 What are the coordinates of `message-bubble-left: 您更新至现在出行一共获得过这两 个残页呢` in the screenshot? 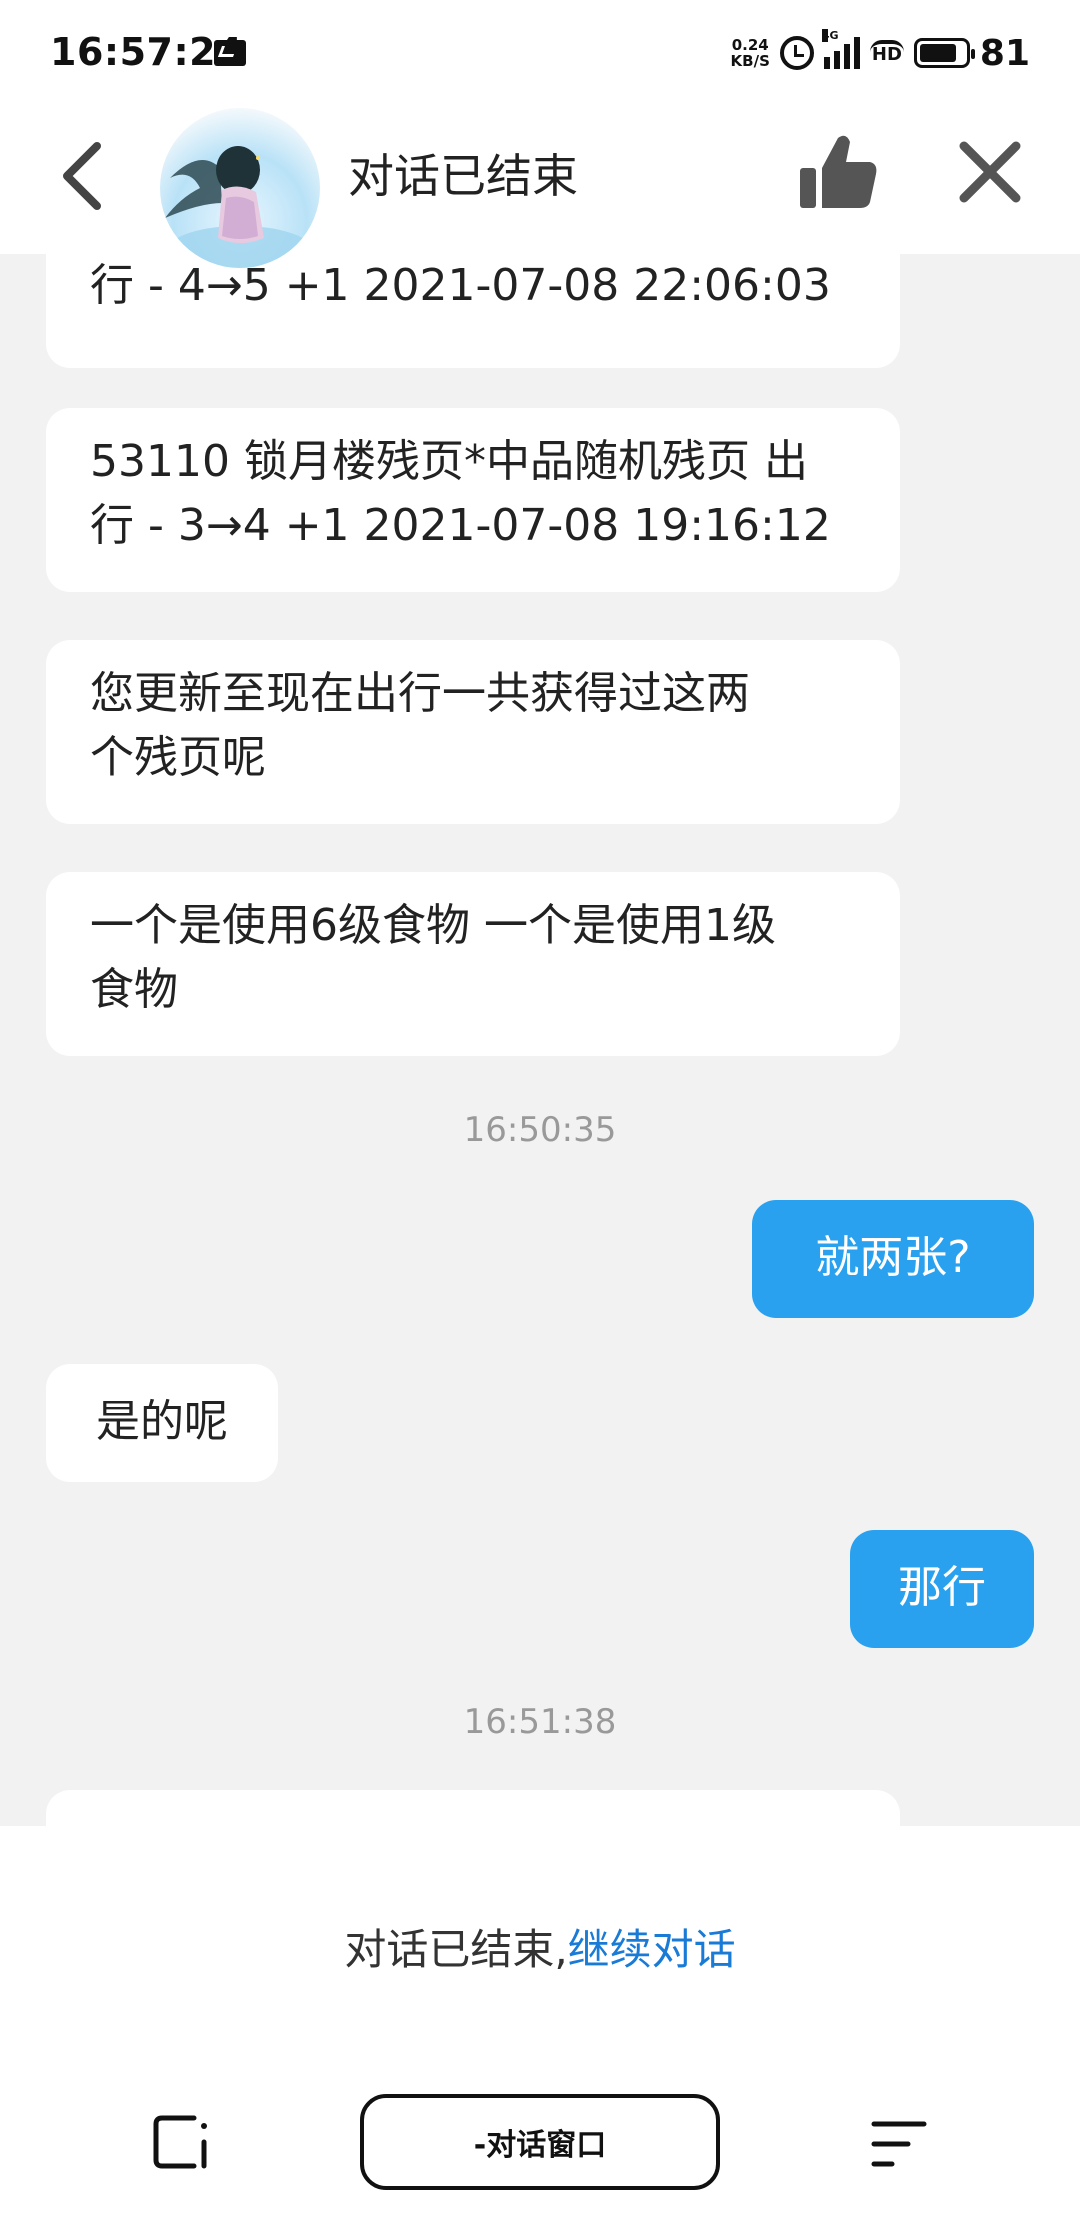 It's located at (473, 732).